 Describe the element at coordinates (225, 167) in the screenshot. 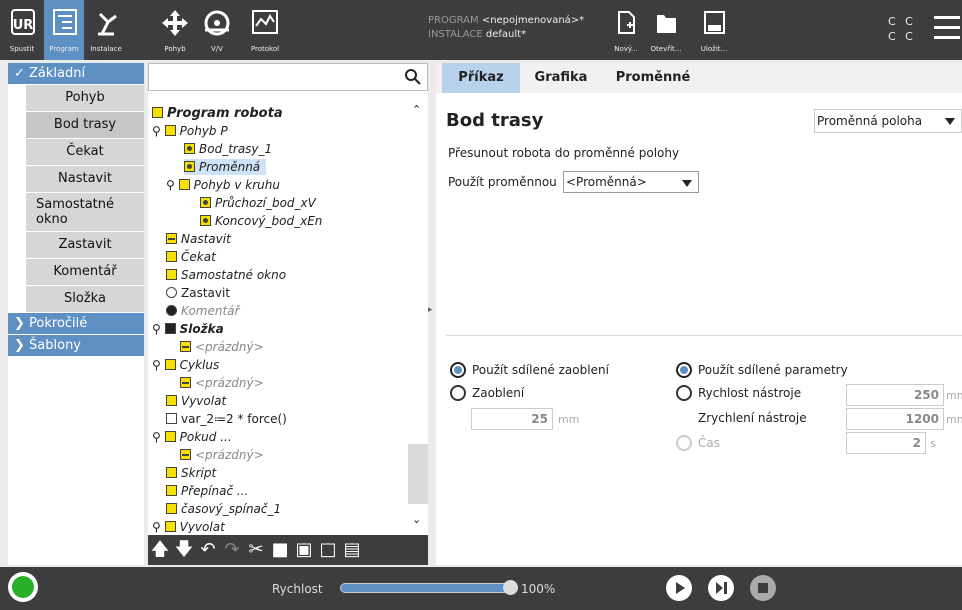

I see `tree-node-variable-selected: Proměnná` at that location.